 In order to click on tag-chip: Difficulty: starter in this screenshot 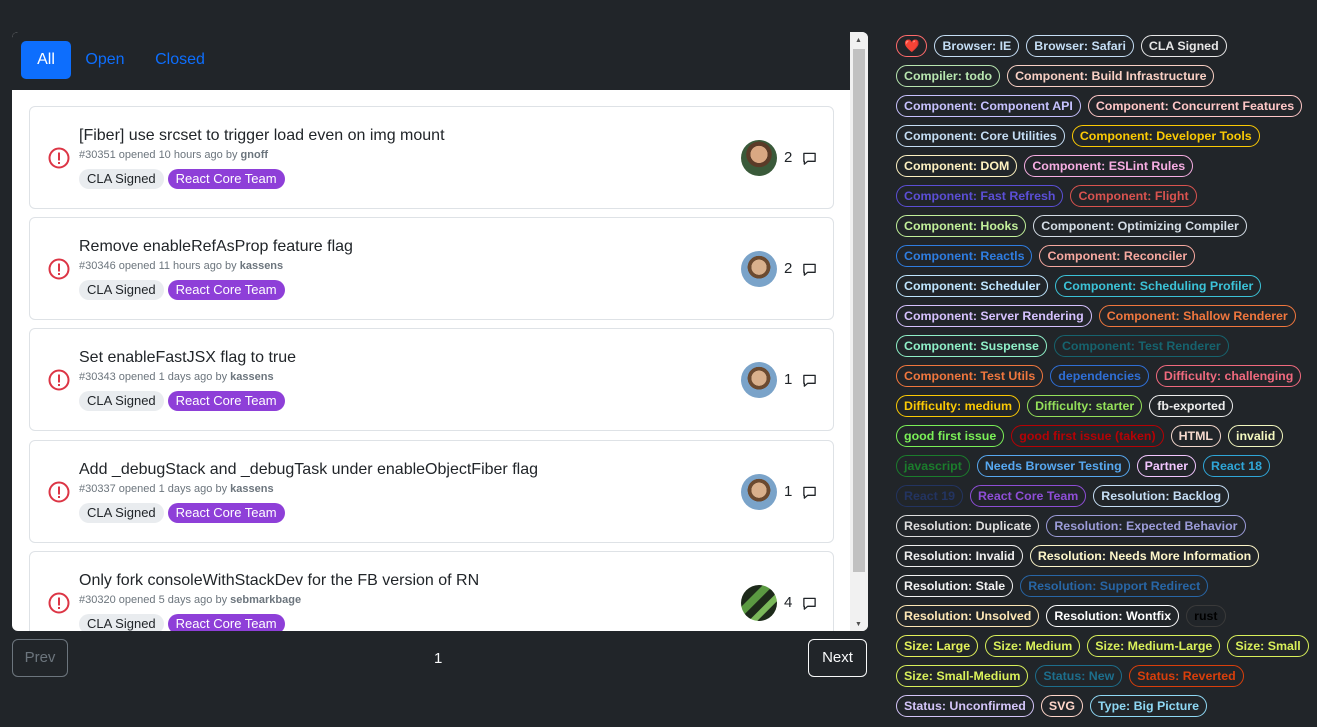, I will do `click(1085, 406)`.